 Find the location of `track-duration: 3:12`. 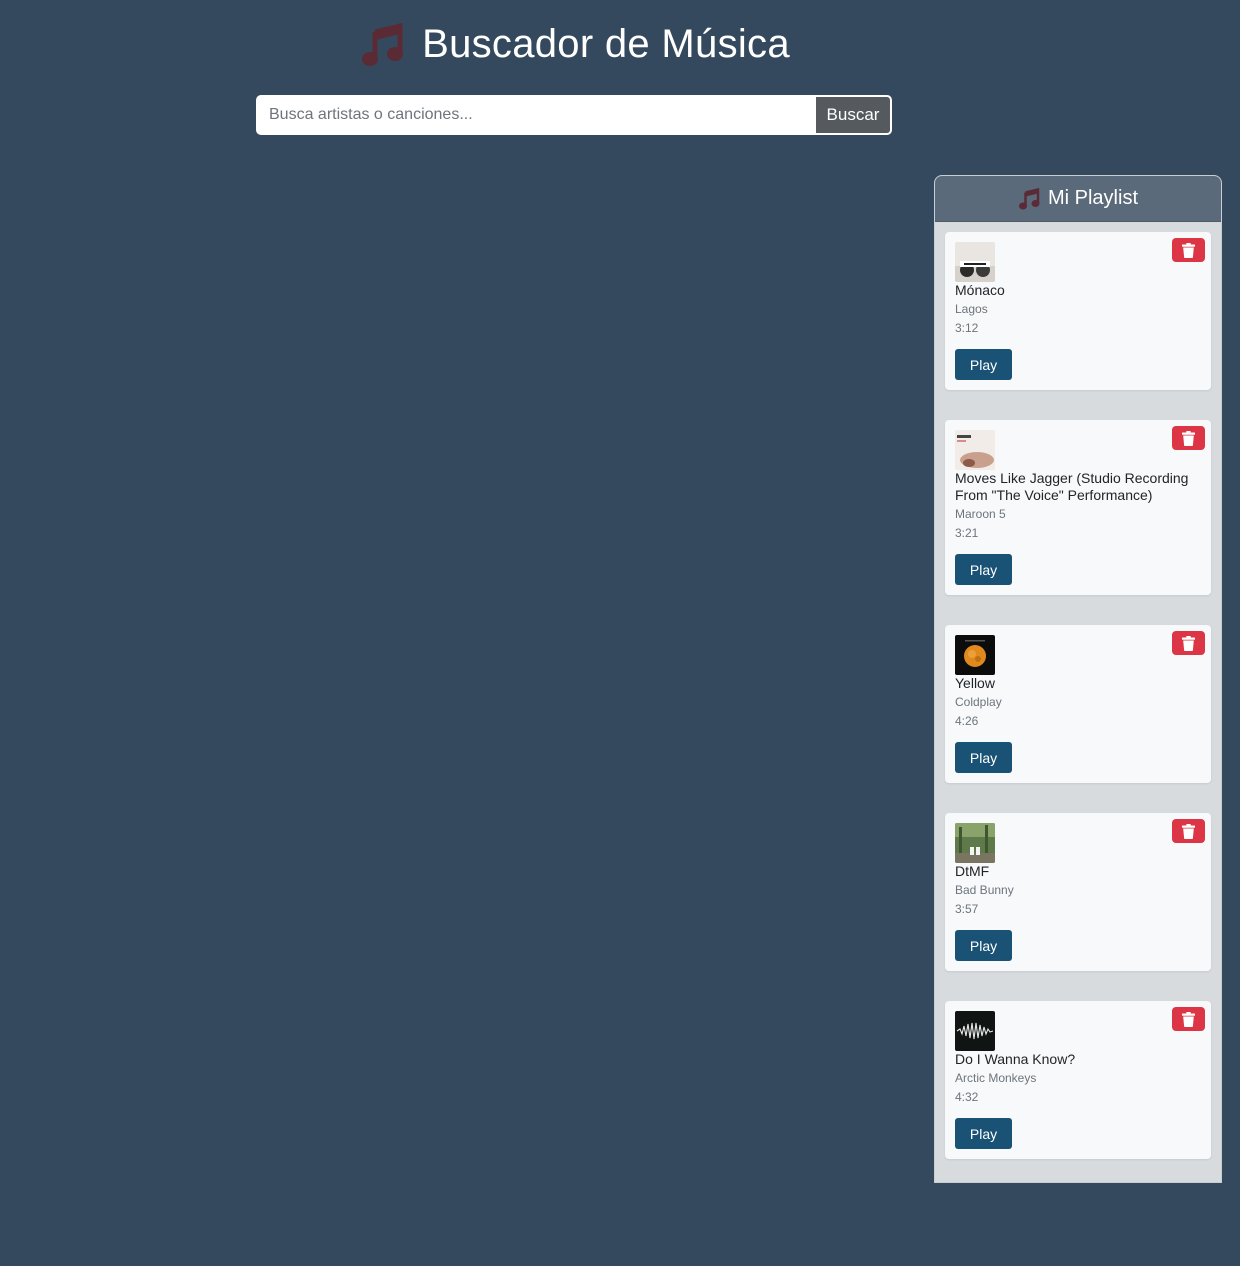

track-duration: 3:12 is located at coordinates (967, 328).